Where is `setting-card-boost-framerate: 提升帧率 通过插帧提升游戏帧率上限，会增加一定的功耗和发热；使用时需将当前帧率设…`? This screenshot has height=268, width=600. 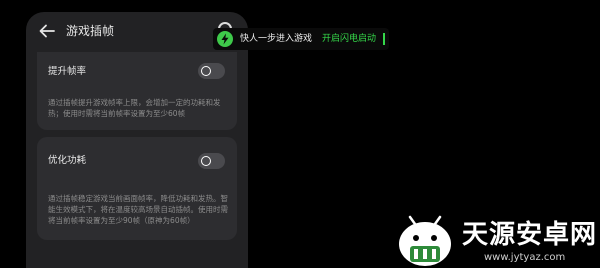
setting-card-boost-framerate: 提升帧率 通过插帧提升游戏帧率上限，会增加一定的功耗和发热；使用时需将当前帧率设… is located at coordinates (137, 91).